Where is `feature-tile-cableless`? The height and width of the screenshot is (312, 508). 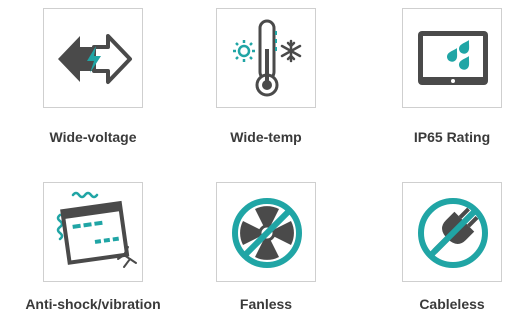
feature-tile-cableless is located at coordinates (452, 232).